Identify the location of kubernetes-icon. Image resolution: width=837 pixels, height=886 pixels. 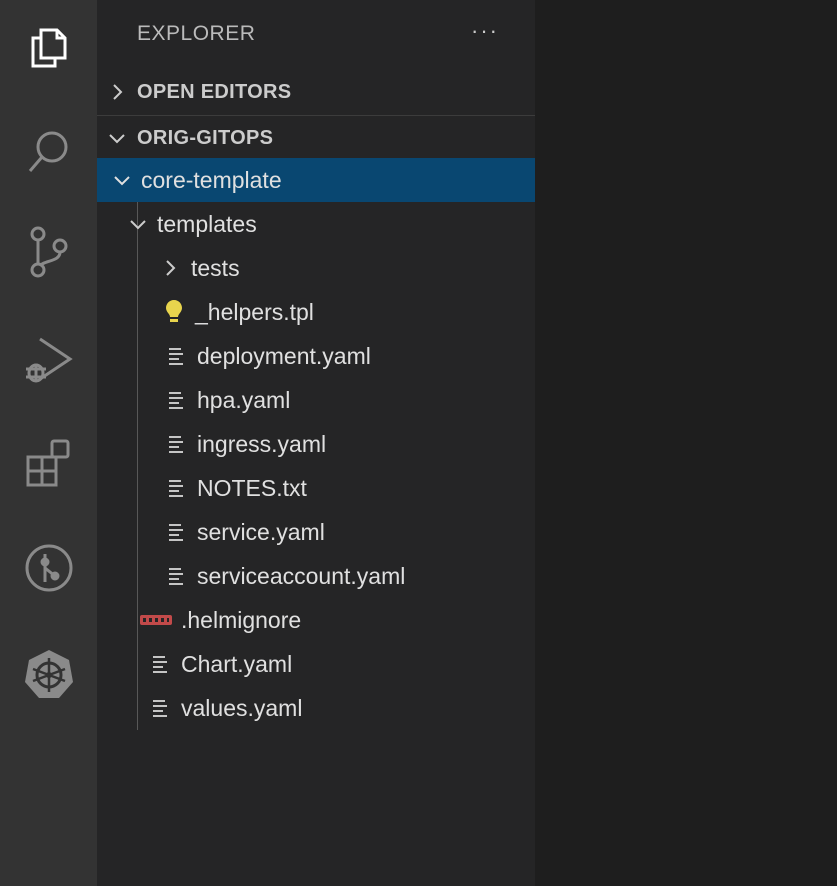
(49, 674).